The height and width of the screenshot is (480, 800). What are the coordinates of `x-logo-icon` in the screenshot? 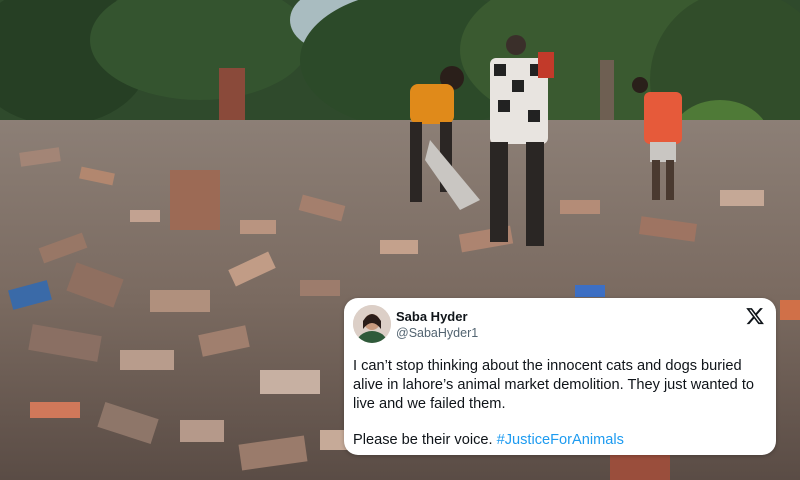 It's located at (755, 316).